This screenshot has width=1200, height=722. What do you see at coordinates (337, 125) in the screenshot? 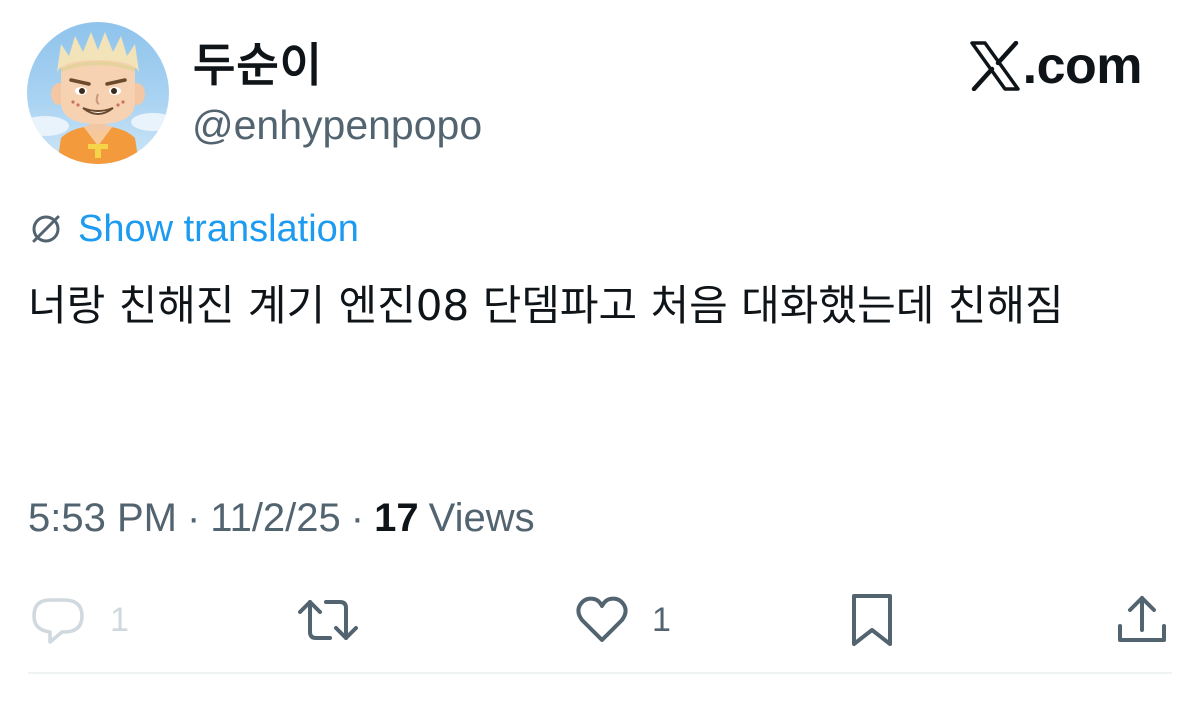
I see `user-handle: @enhypenpopo` at bounding box center [337, 125].